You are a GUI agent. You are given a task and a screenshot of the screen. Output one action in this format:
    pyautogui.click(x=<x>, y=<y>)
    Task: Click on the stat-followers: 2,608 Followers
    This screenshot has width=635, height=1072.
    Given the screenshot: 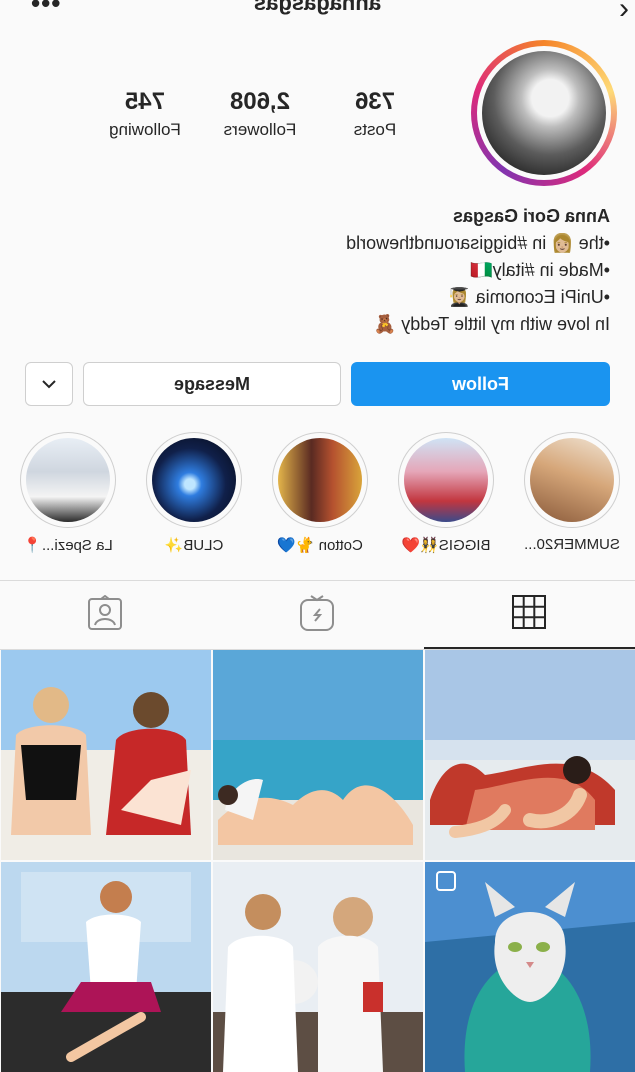 What is the action you would take?
    pyautogui.click(x=260, y=114)
    